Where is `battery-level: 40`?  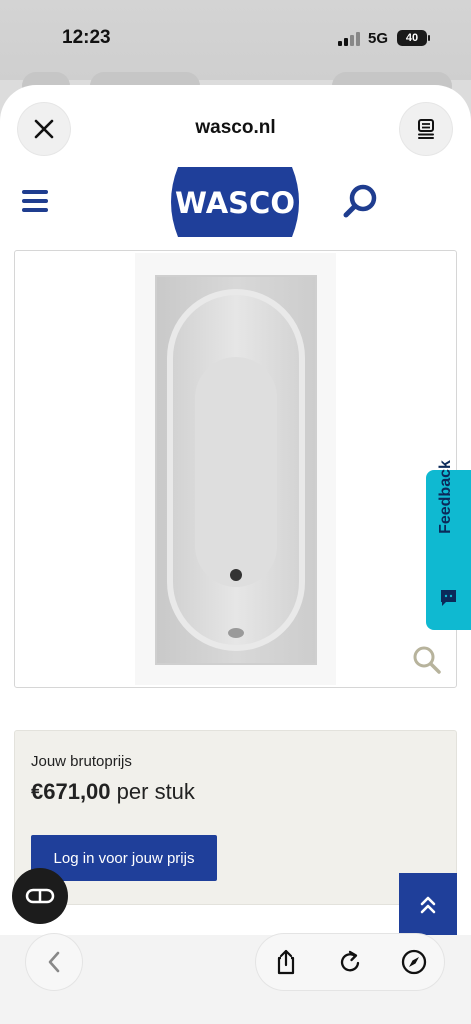
battery-level: 40 is located at coordinates (412, 38).